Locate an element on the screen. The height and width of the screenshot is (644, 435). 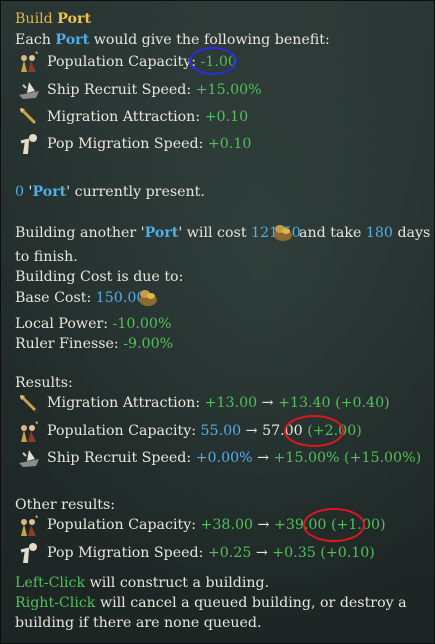
base-cost-line: Base Cost: 150.00 is located at coordinates (80, 298).